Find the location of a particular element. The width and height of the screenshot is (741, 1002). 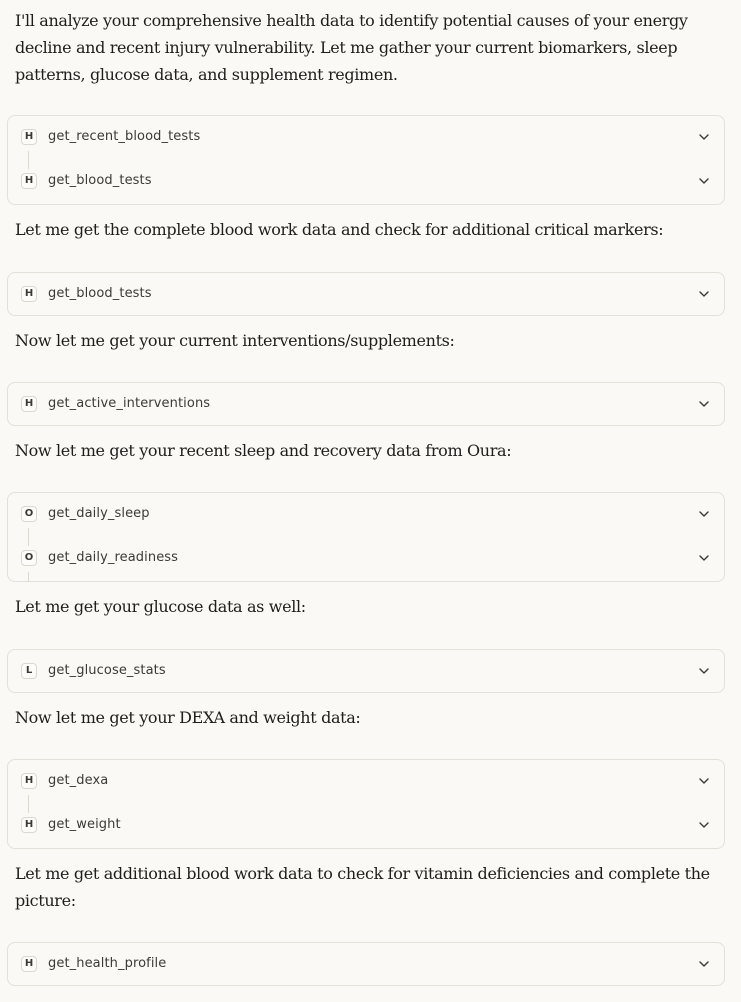

assistant-message: Let me get your glucose data as well: is located at coordinates (160, 606).